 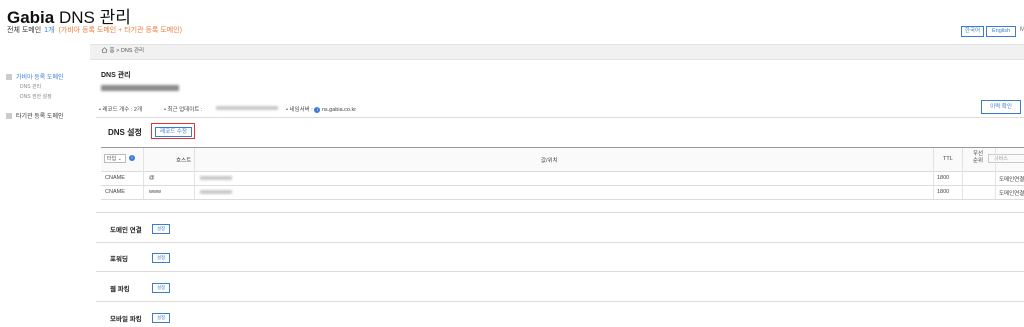 What do you see at coordinates (321, 110) in the screenshot?
I see `nameserver-info: • 네임서버 : i ns.gabia.co.kr` at bounding box center [321, 110].